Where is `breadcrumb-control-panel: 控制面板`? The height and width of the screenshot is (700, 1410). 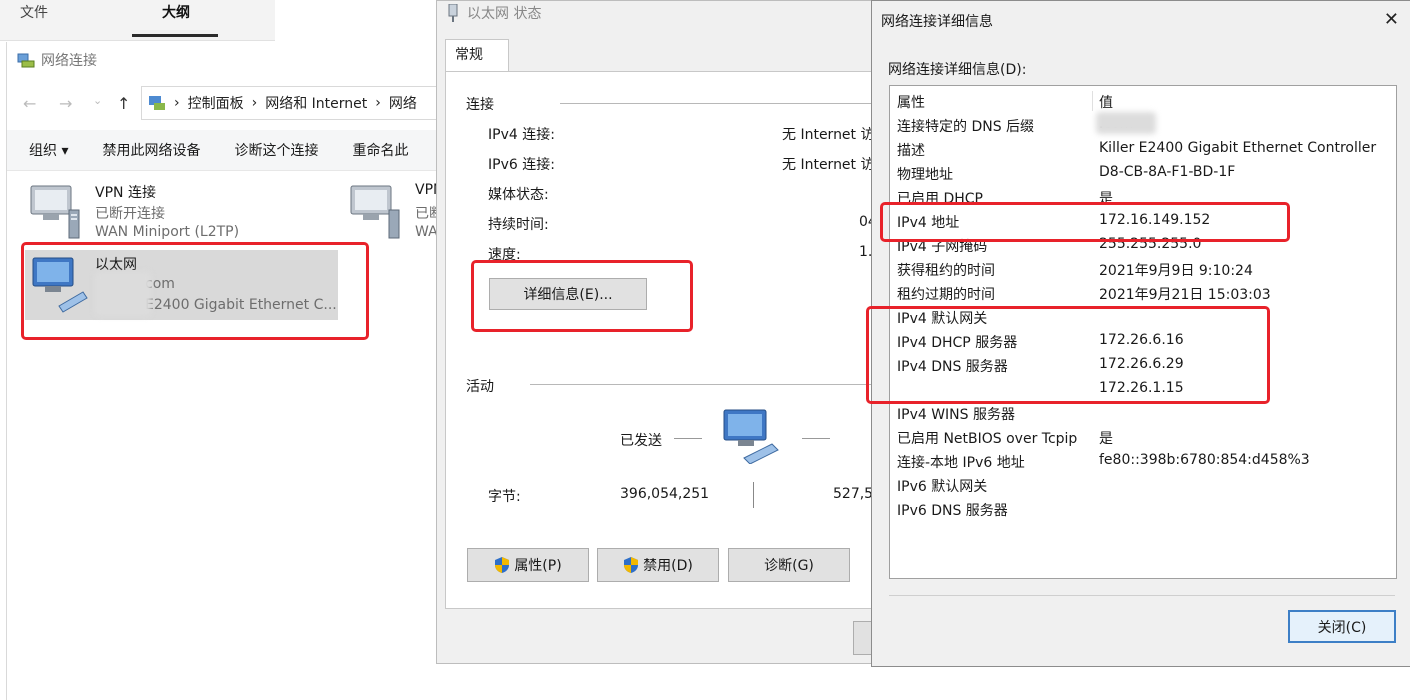 breadcrumb-control-panel: 控制面板 is located at coordinates (216, 103).